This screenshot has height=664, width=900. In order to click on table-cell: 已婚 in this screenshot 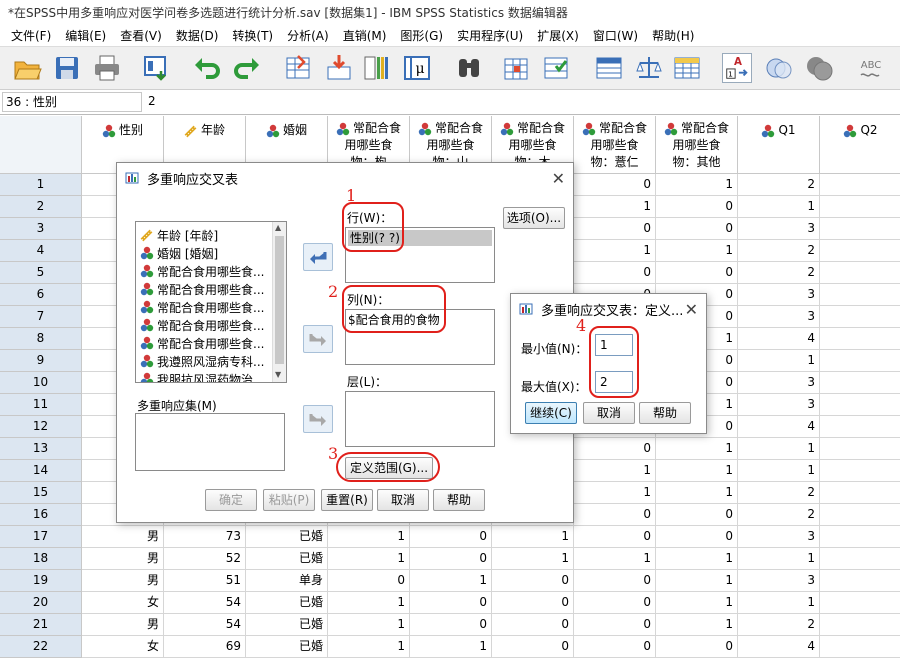, I will do `click(287, 647)`.